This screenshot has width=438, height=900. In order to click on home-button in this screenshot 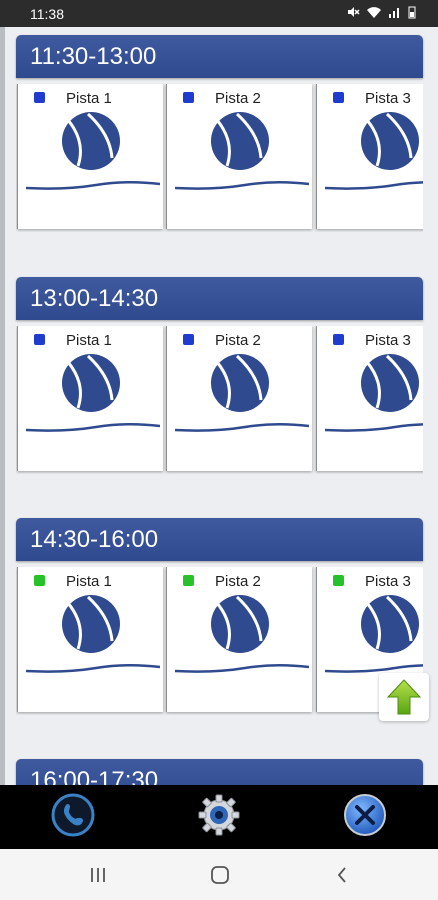, I will do `click(220, 875)`.